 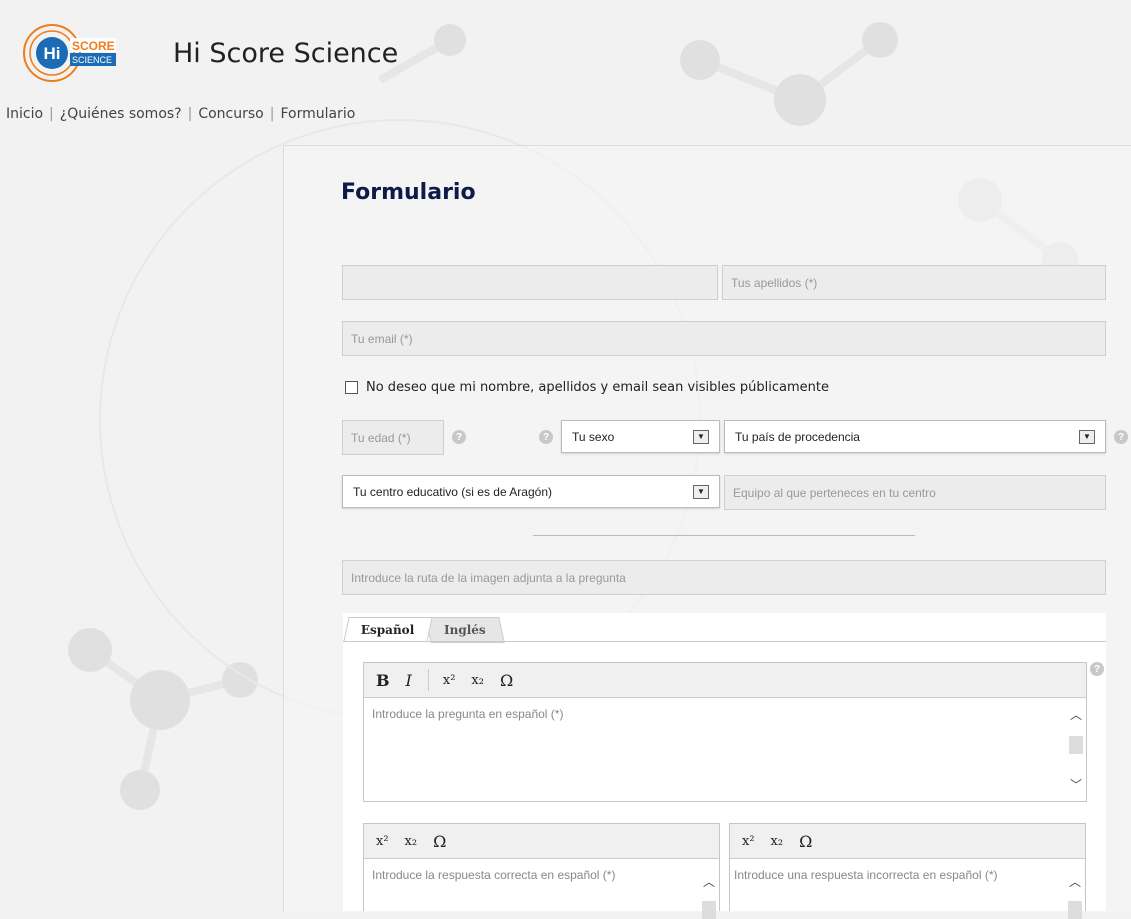 What do you see at coordinates (92, 60) in the screenshot?
I see `svg-text: SCIENCE` at bounding box center [92, 60].